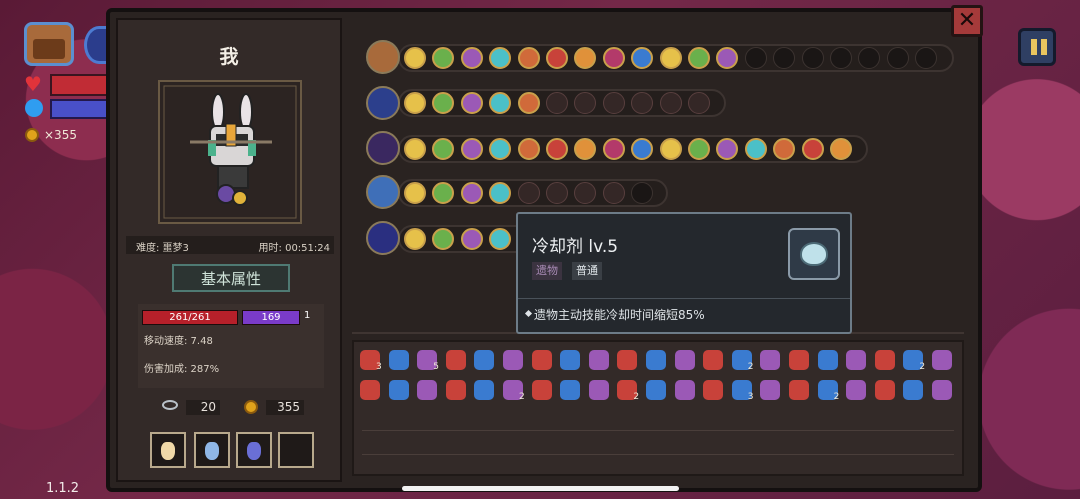 Image resolution: width=1080 pixels, height=499 pixels. What do you see at coordinates (383, 57) in the screenshot?
I see `chest-slot` at bounding box center [383, 57].